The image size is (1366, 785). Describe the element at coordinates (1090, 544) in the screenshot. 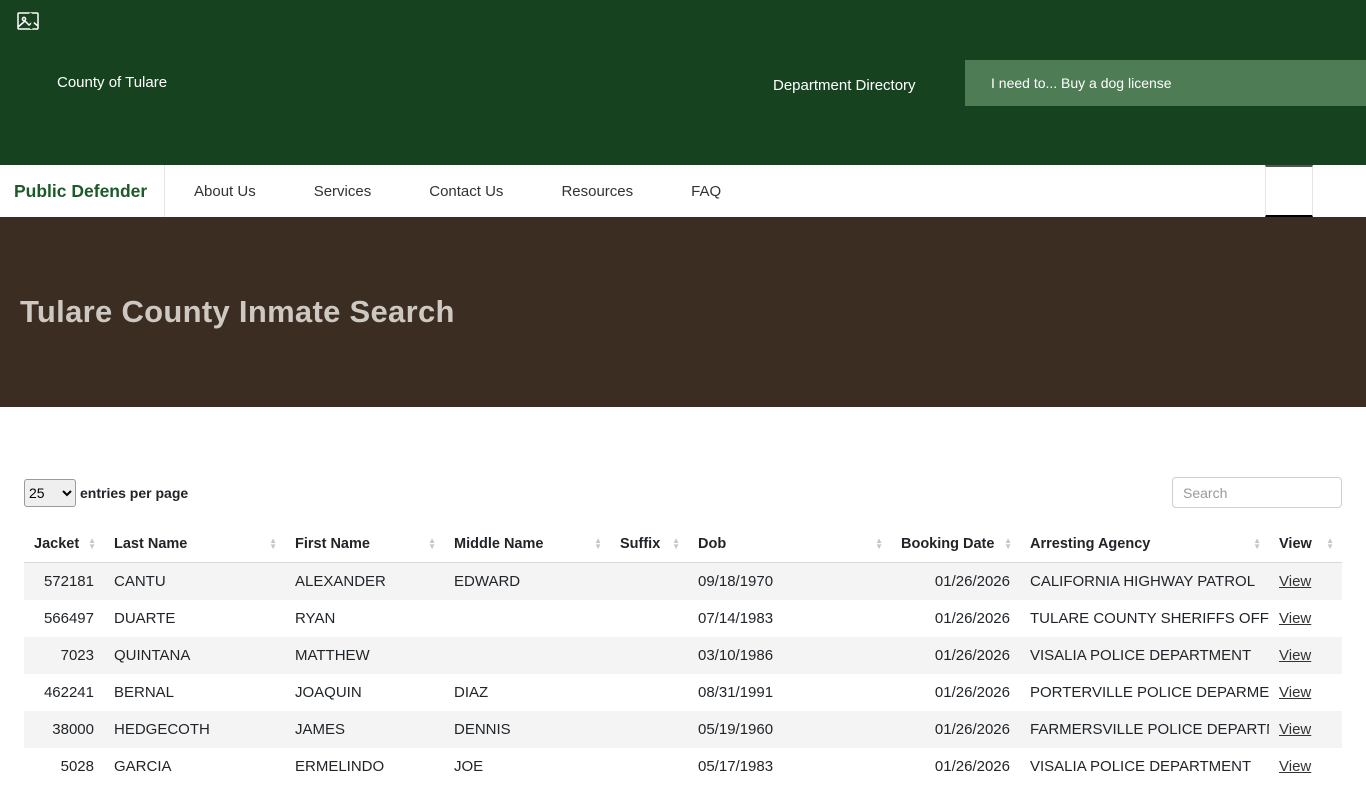

I see `column-label: Arresting Agency` at that location.